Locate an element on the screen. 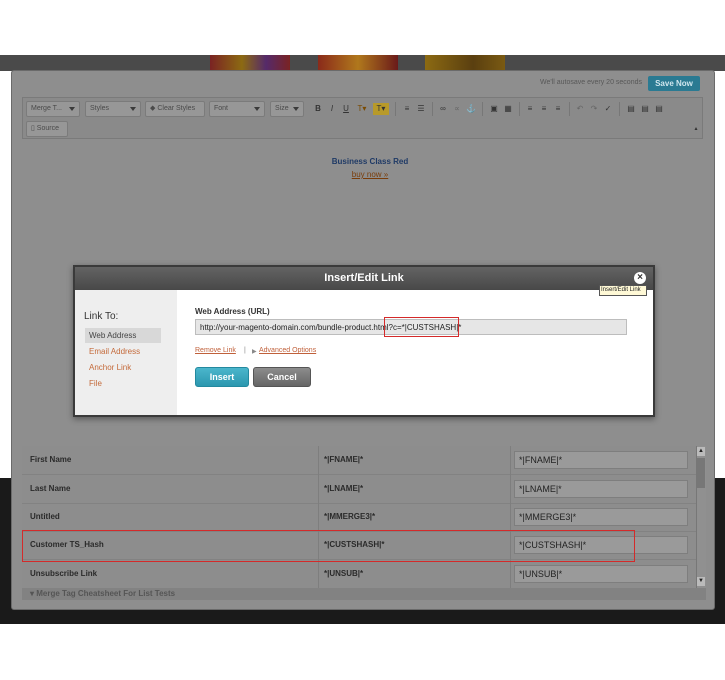 This screenshot has width=725, height=680. merge-tag-field: *|UNSUB|* is located at coordinates (601, 574).